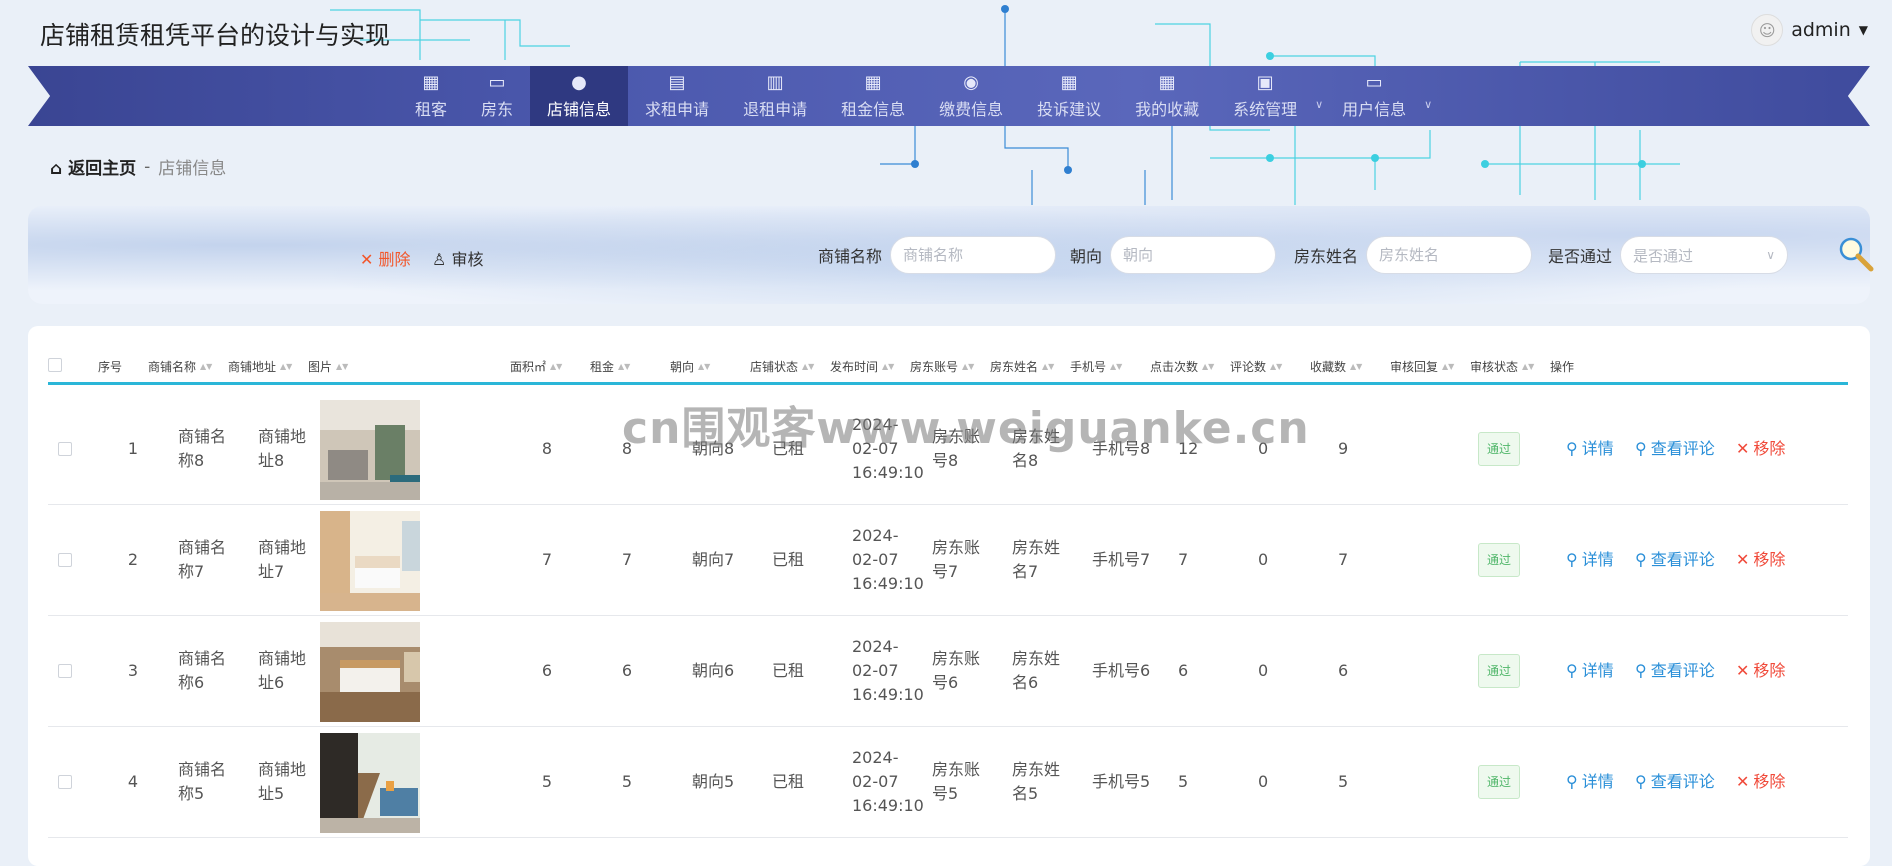 The height and width of the screenshot is (866, 1892). Describe the element at coordinates (1167, 96) in the screenshot. I see `nav-item-favorites: ▦ 我的收藏` at that location.